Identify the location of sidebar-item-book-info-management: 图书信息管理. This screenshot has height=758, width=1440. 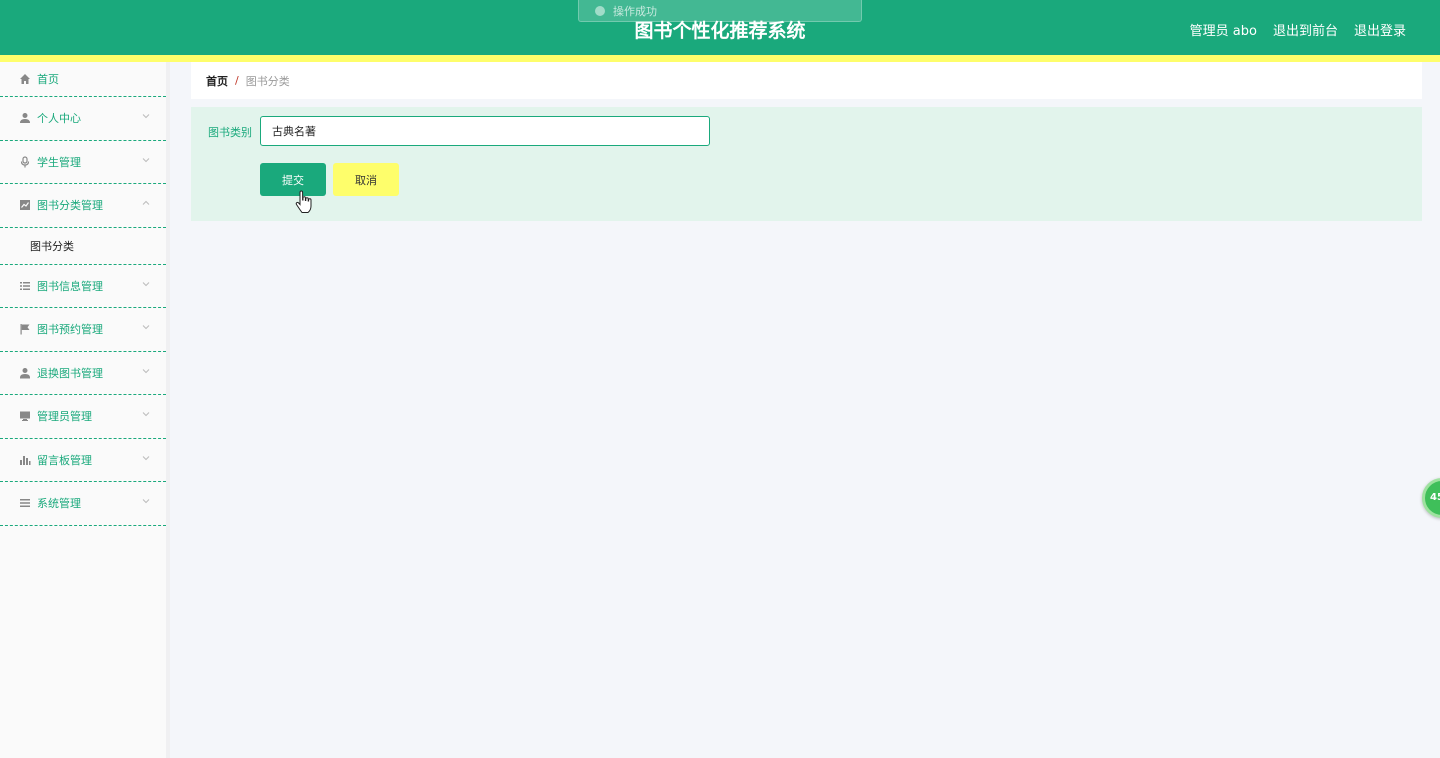
(83, 286).